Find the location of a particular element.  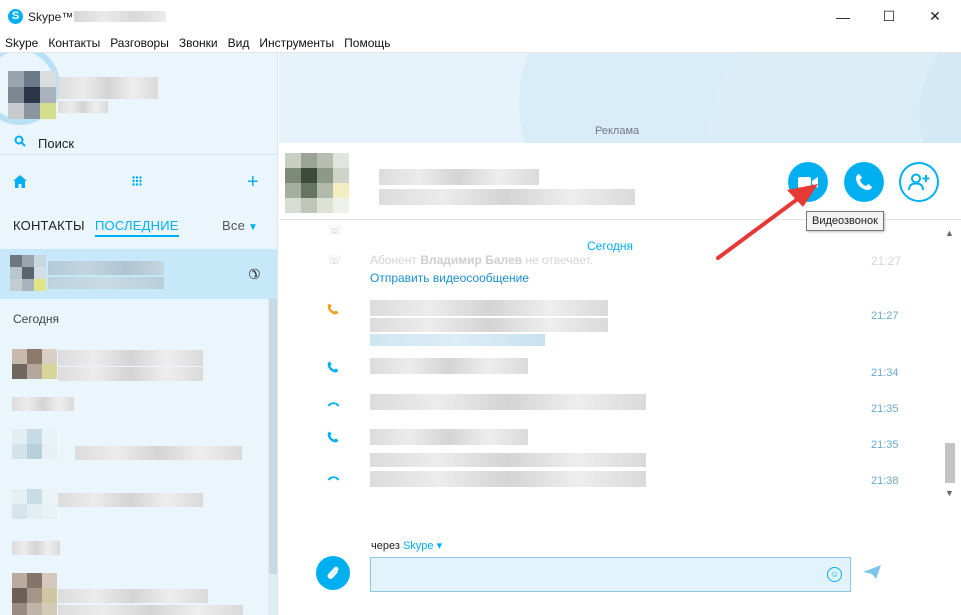

profile-area is located at coordinates (138, 89).